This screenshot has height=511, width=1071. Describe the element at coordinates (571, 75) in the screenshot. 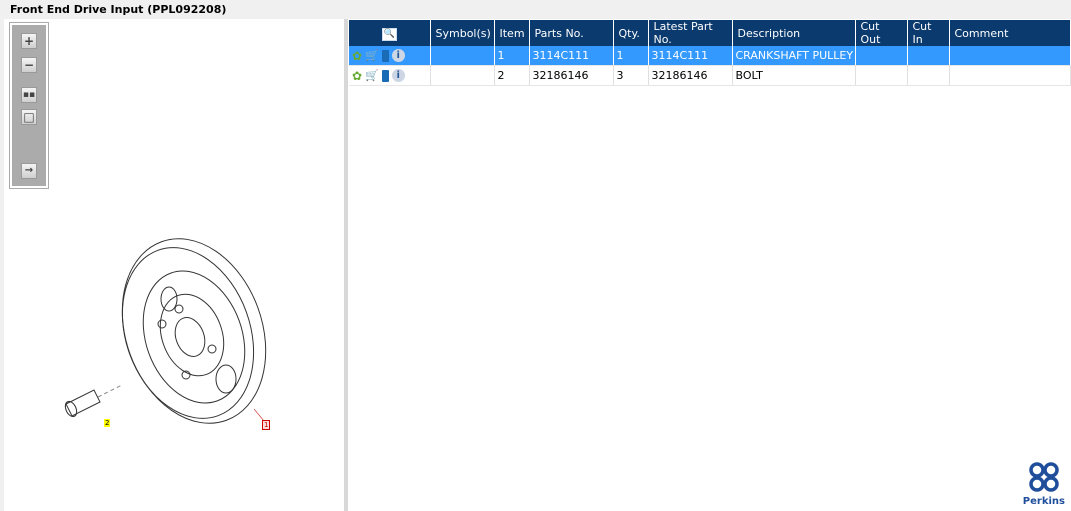

I see `cell-parts-no: 32186146` at that location.